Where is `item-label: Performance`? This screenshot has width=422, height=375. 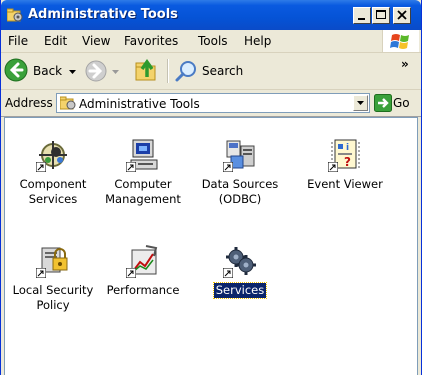 item-label: Performance is located at coordinates (143, 290).